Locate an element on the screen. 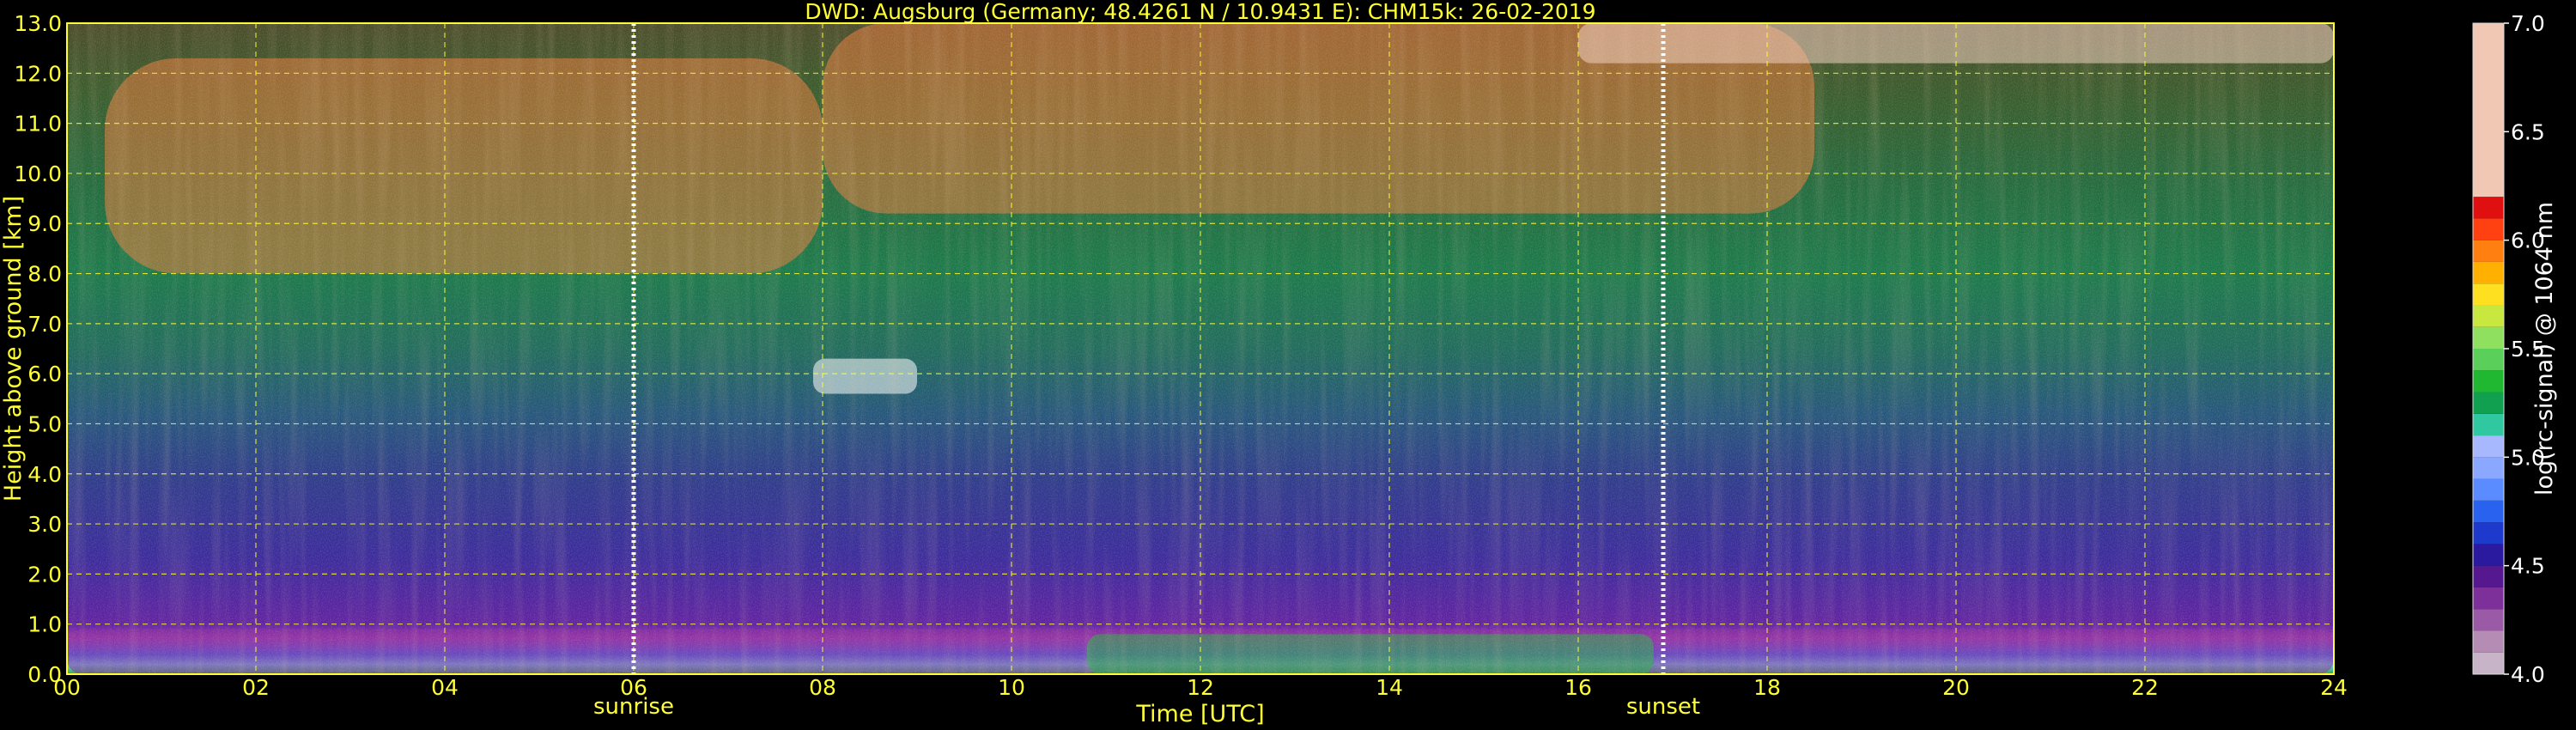 Image resolution: width=2576 pixels, height=730 pixels. y-tick-label: 12.0 is located at coordinates (38, 73).